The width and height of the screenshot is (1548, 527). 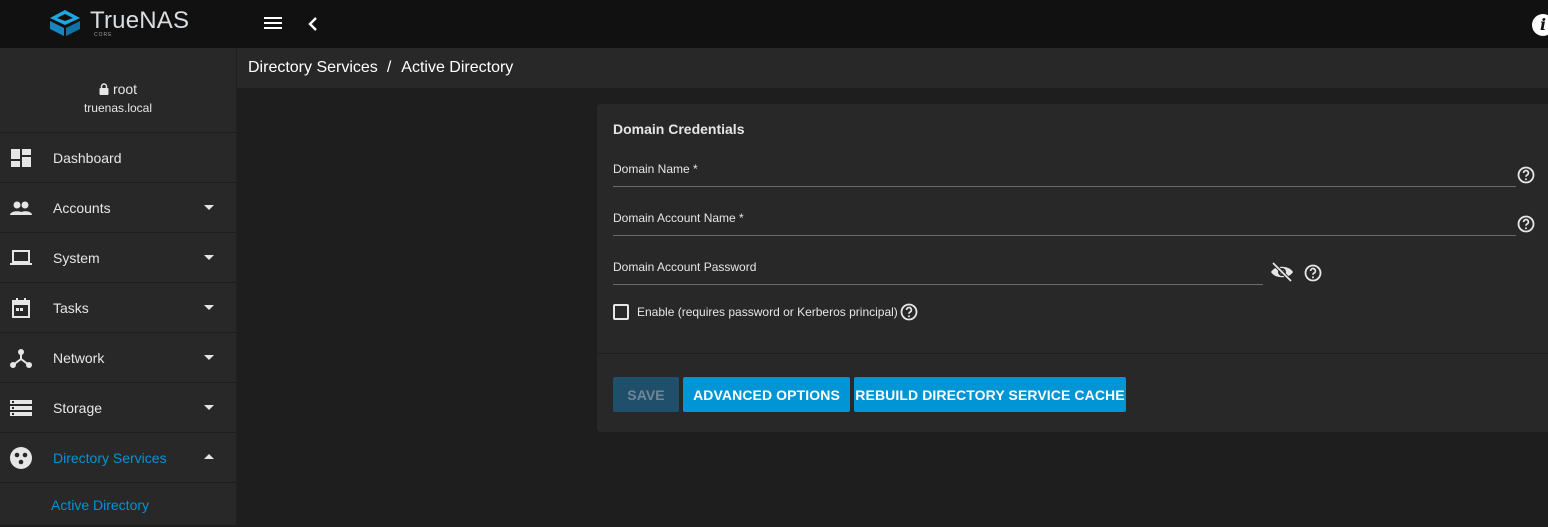 What do you see at coordinates (892, 68) in the screenshot?
I see `breadcrumb: Directory Services / Active Directory` at bounding box center [892, 68].